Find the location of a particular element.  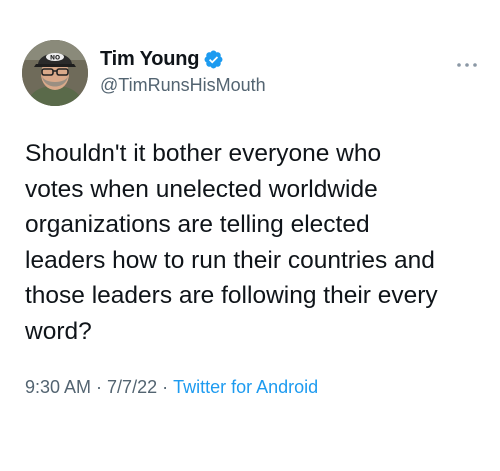

tweet-source-link: Twitter for Android is located at coordinates (245, 387).